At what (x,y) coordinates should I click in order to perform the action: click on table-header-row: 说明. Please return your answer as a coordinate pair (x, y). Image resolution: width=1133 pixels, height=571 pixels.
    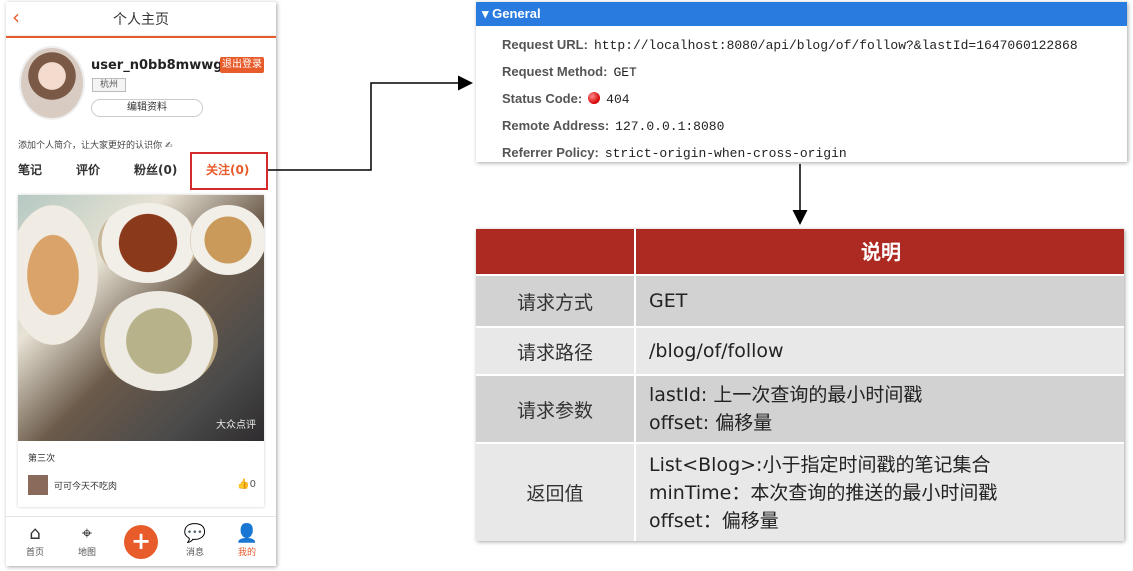
    Looking at the image, I should click on (800, 251).